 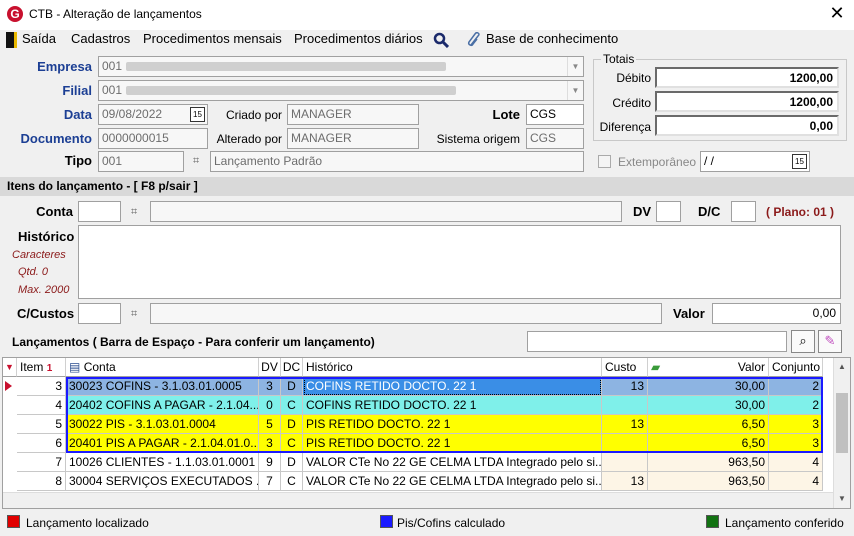 What do you see at coordinates (41, 481) in the screenshot?
I see `cell-item: 8` at bounding box center [41, 481].